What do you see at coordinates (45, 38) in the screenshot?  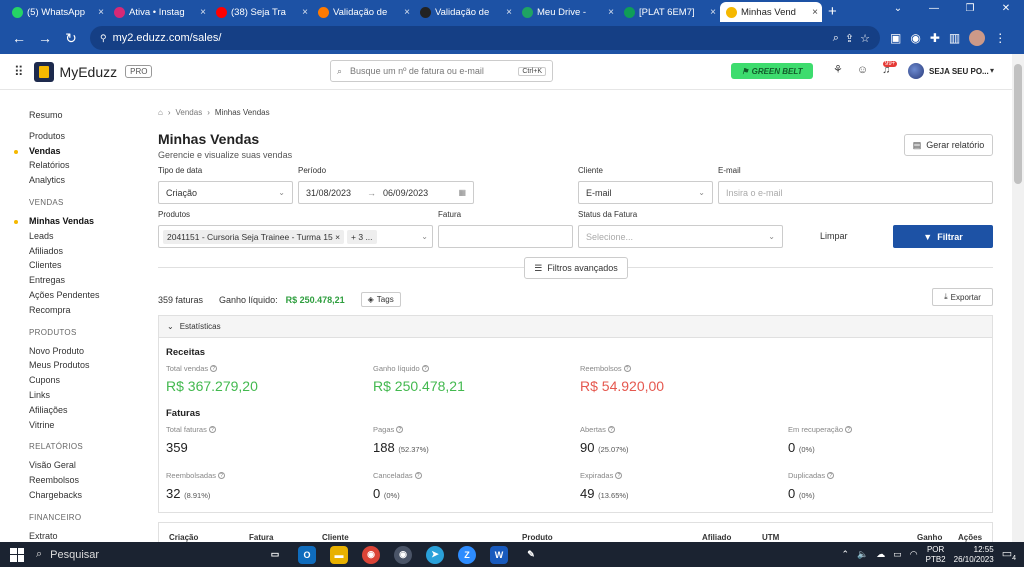 I see `forward-button: →` at bounding box center [45, 38].